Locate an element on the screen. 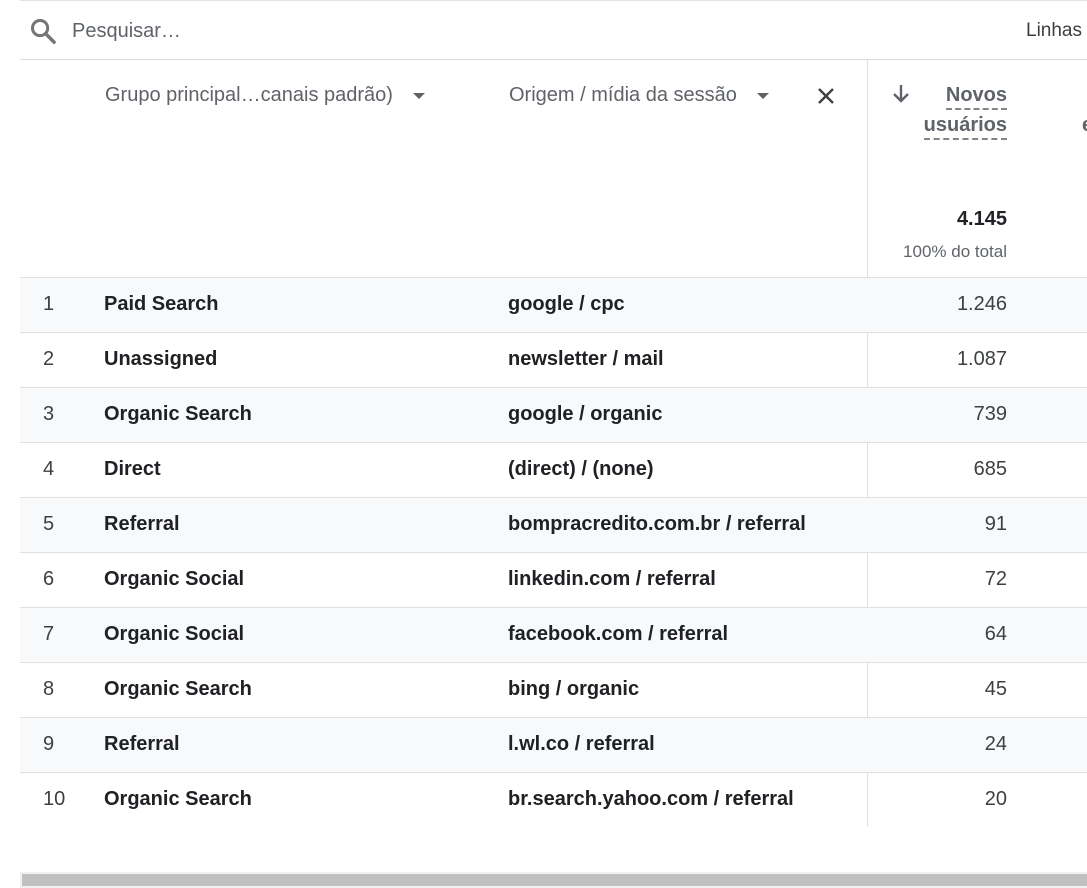  scrollbar-thumb is located at coordinates (554, 880).